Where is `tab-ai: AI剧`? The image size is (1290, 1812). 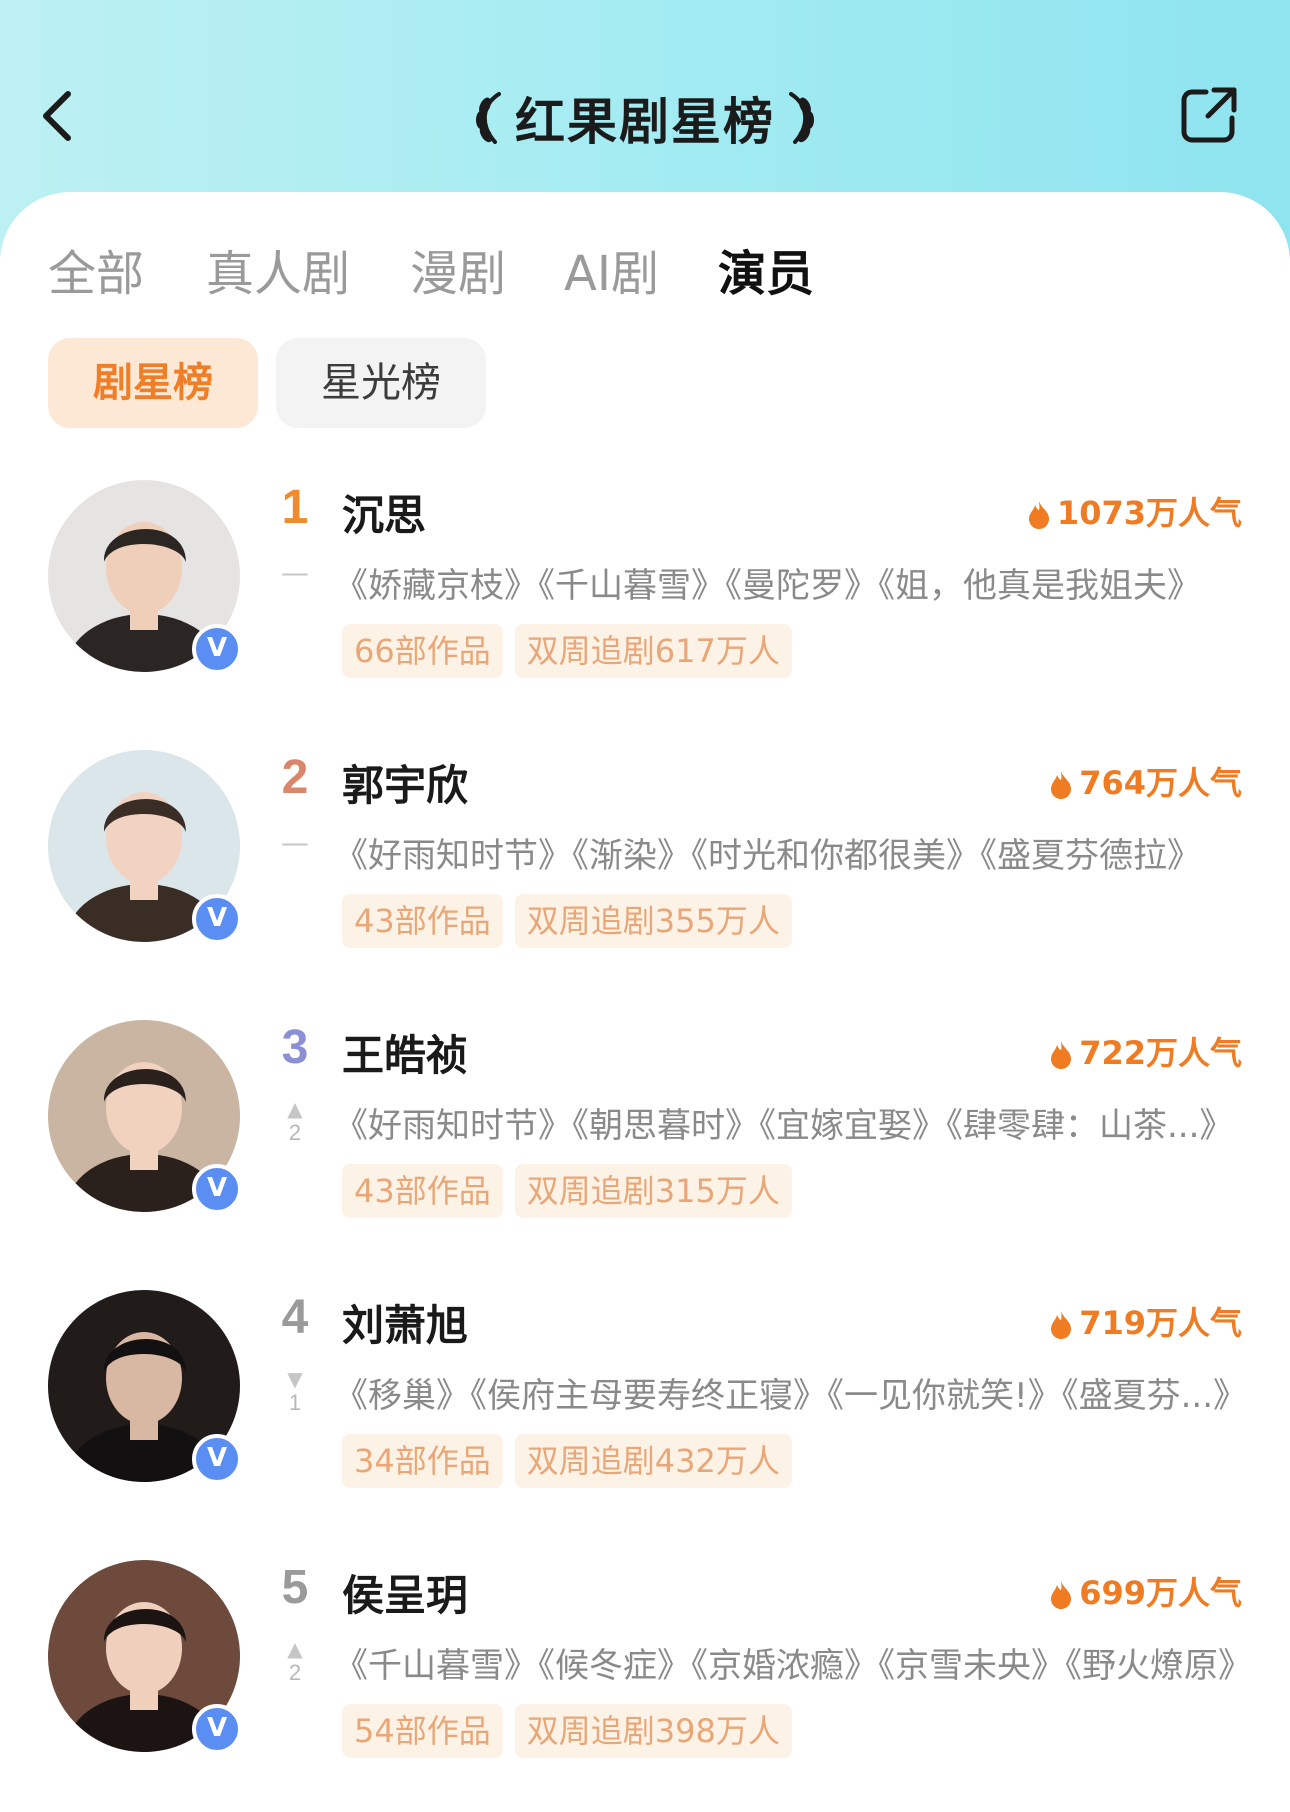
tab-ai: AI剧 is located at coordinates (611, 269).